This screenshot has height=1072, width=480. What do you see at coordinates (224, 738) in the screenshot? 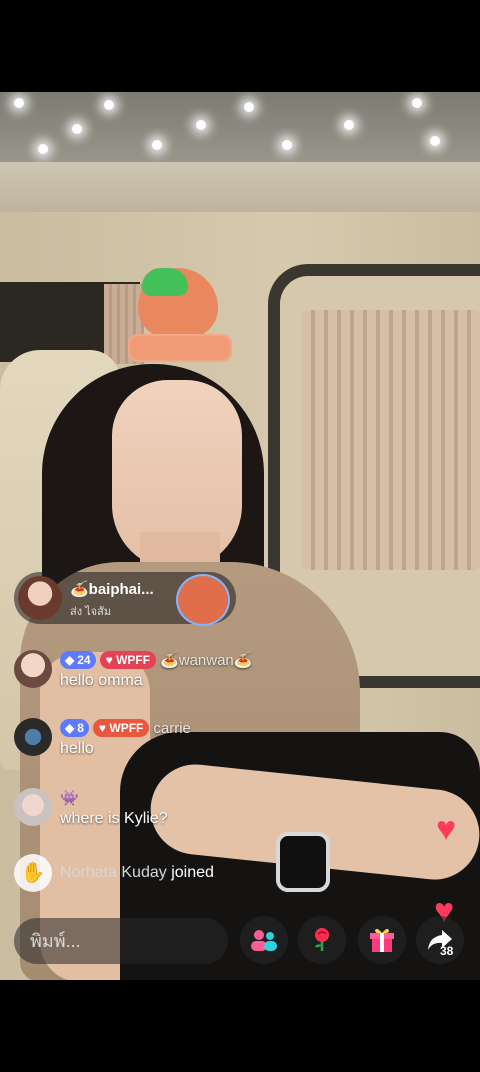
I see `chat-message: ◆ 8 ♥ WPFF carrie hello` at bounding box center [224, 738].